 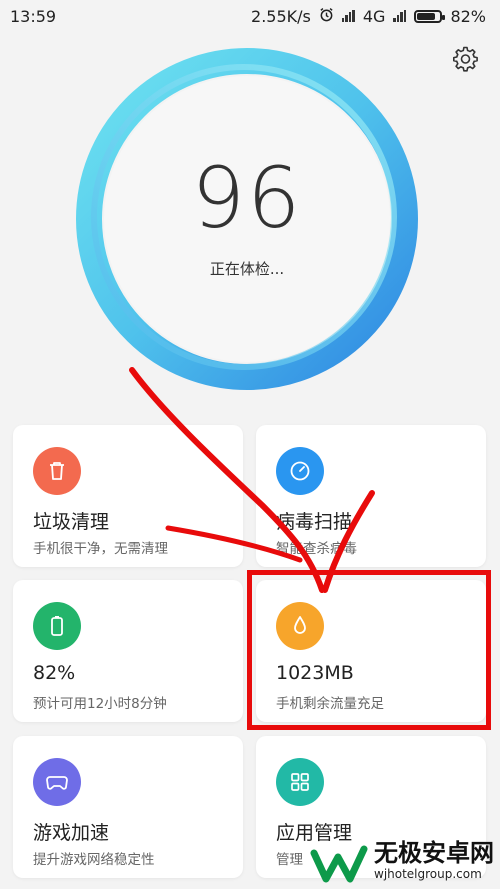 What do you see at coordinates (316, 549) in the screenshot?
I see `card-subtitle: 智能查杀病毒` at bounding box center [316, 549].